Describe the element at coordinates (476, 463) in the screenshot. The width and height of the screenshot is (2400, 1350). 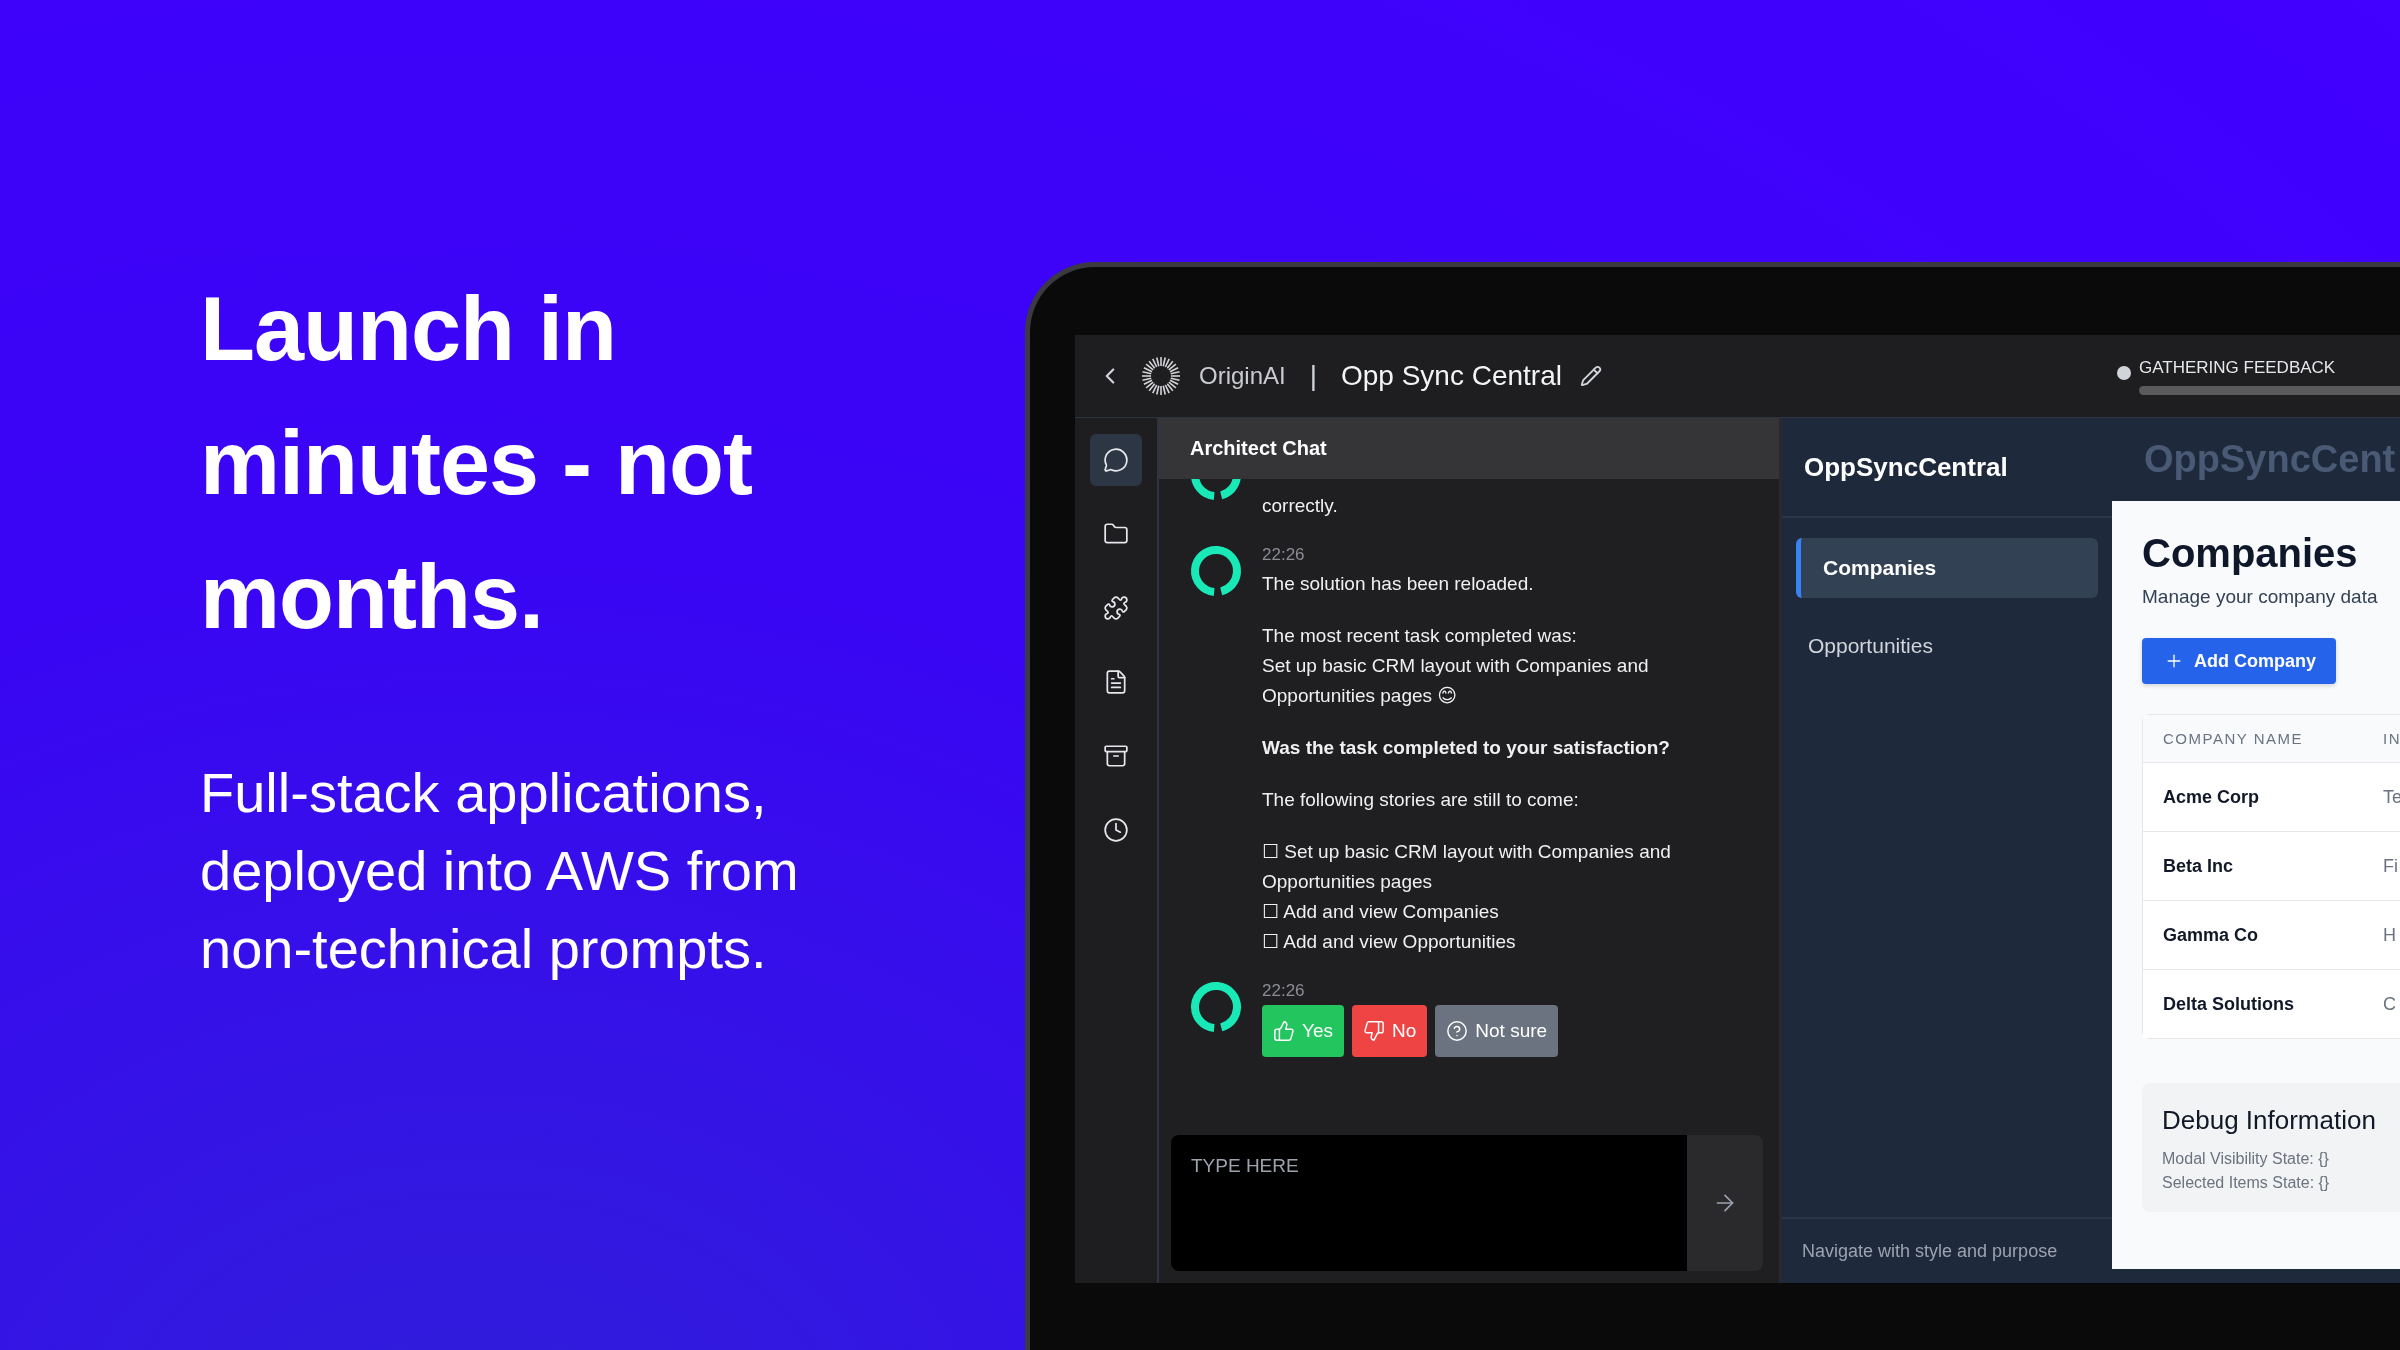
I see `headline: Launch in minutes - not months.` at that location.